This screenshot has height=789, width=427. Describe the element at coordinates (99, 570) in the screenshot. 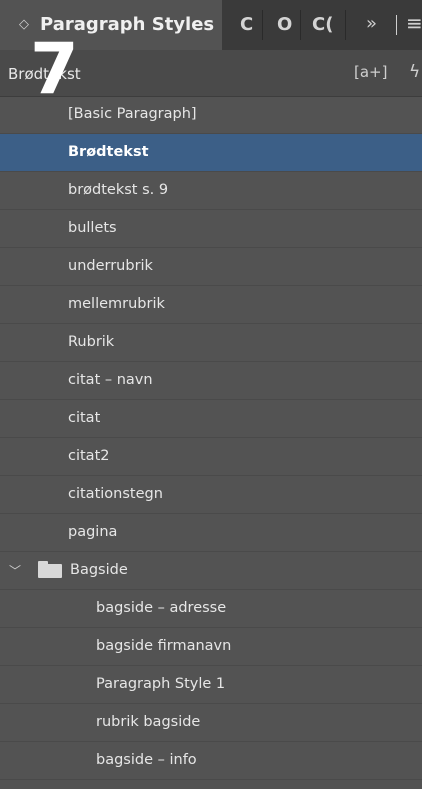

I see `style-group-label: Bagside` at that location.